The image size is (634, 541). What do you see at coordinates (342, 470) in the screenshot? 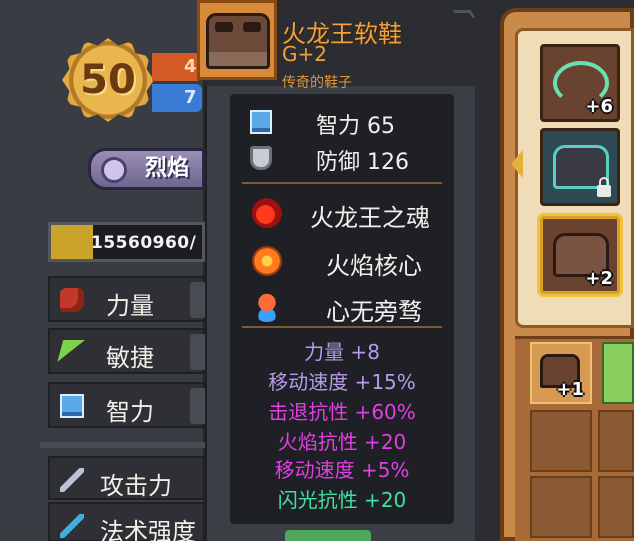
I see `bonus-stat: 移动速度 +5%` at bounding box center [342, 470].